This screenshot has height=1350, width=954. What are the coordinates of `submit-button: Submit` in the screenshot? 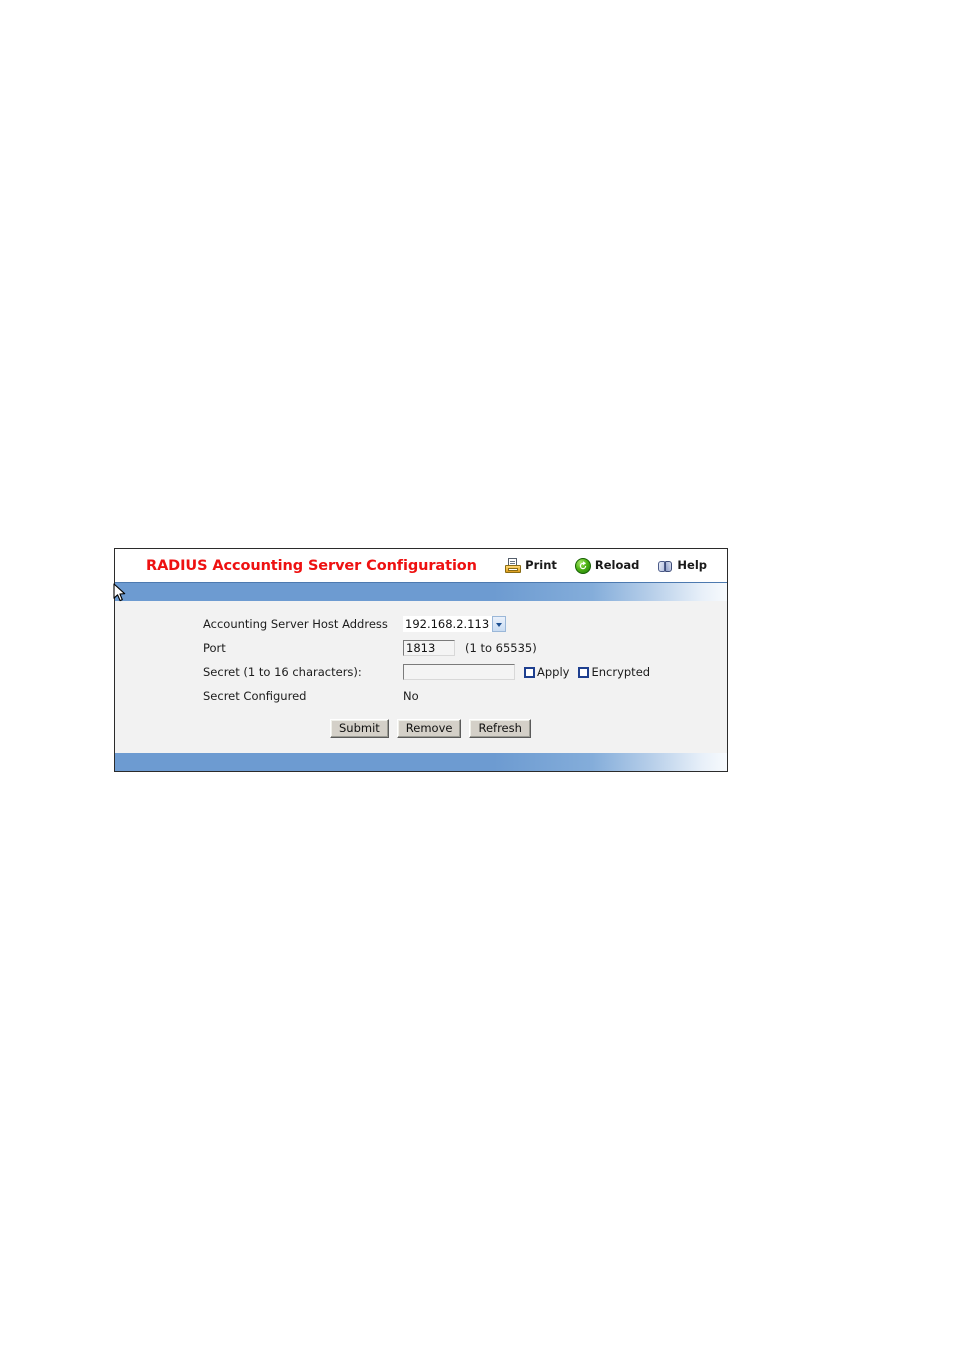 It's located at (359, 728).